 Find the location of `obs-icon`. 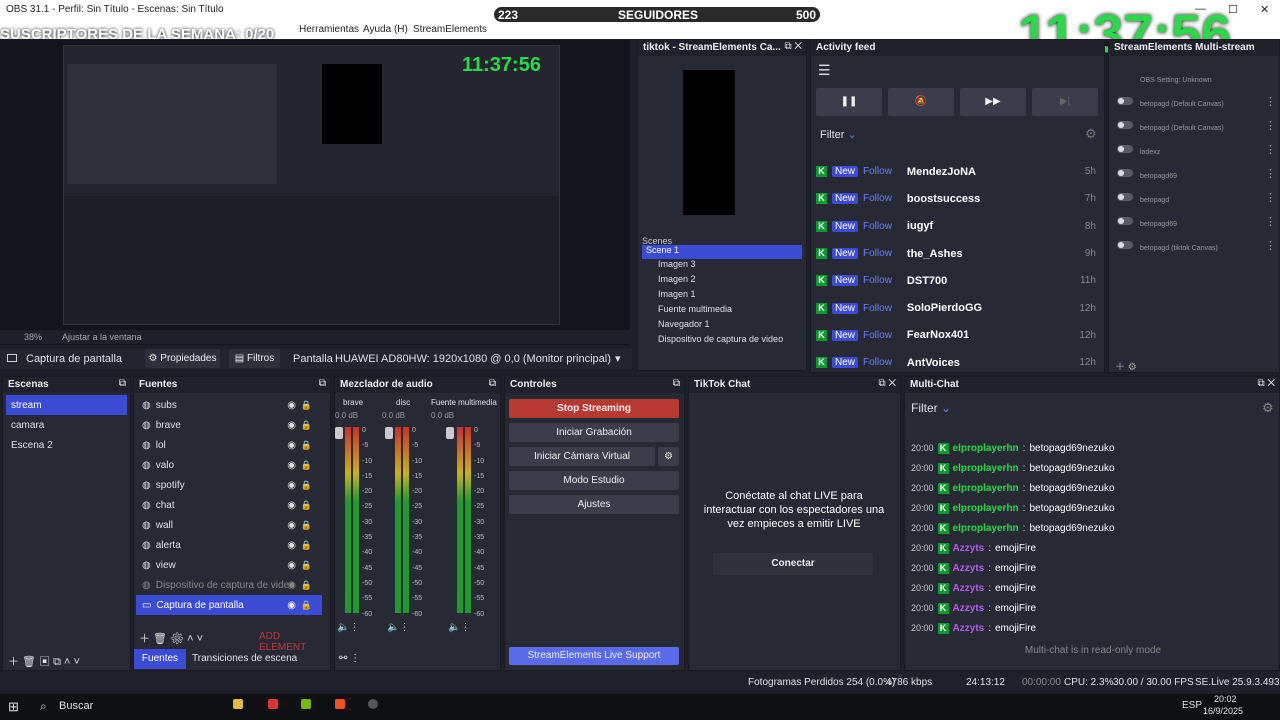

obs-icon is located at coordinates (373, 705).